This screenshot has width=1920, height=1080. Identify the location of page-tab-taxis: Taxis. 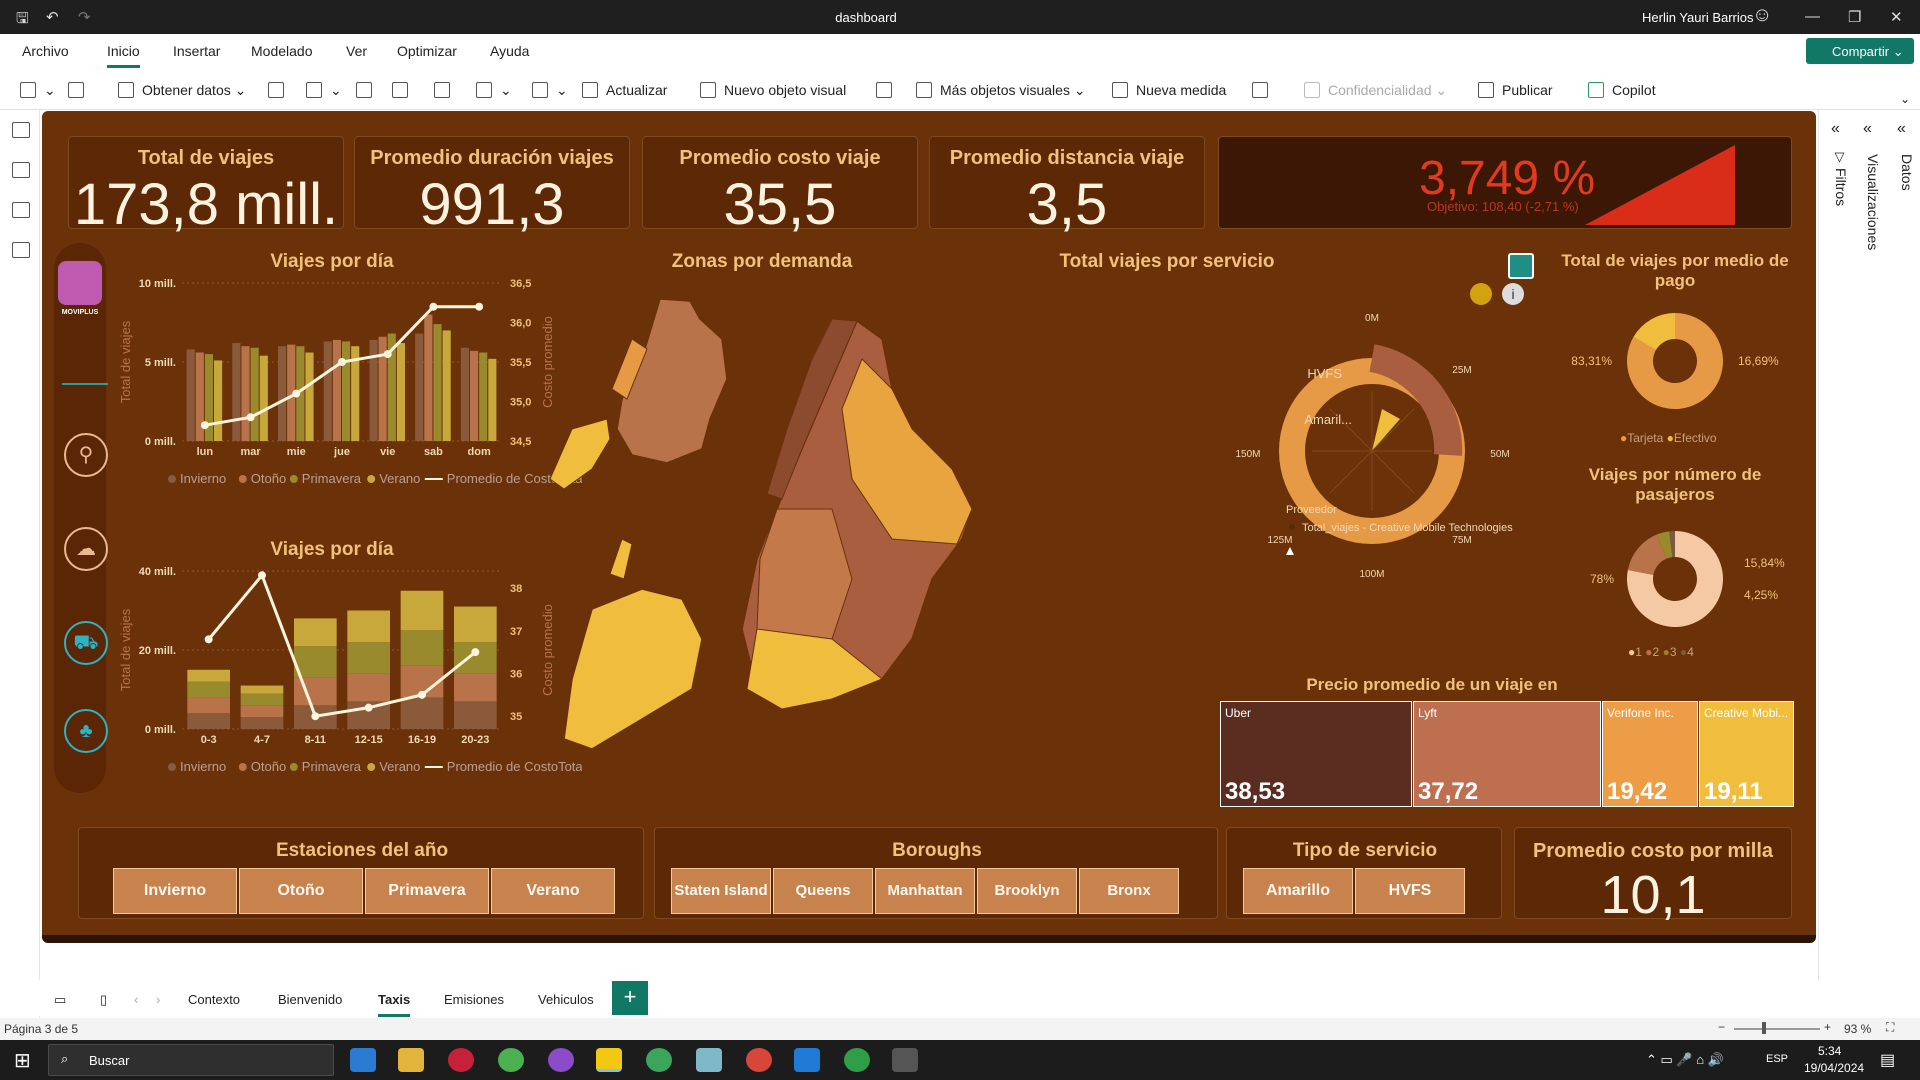
(394, 1004).